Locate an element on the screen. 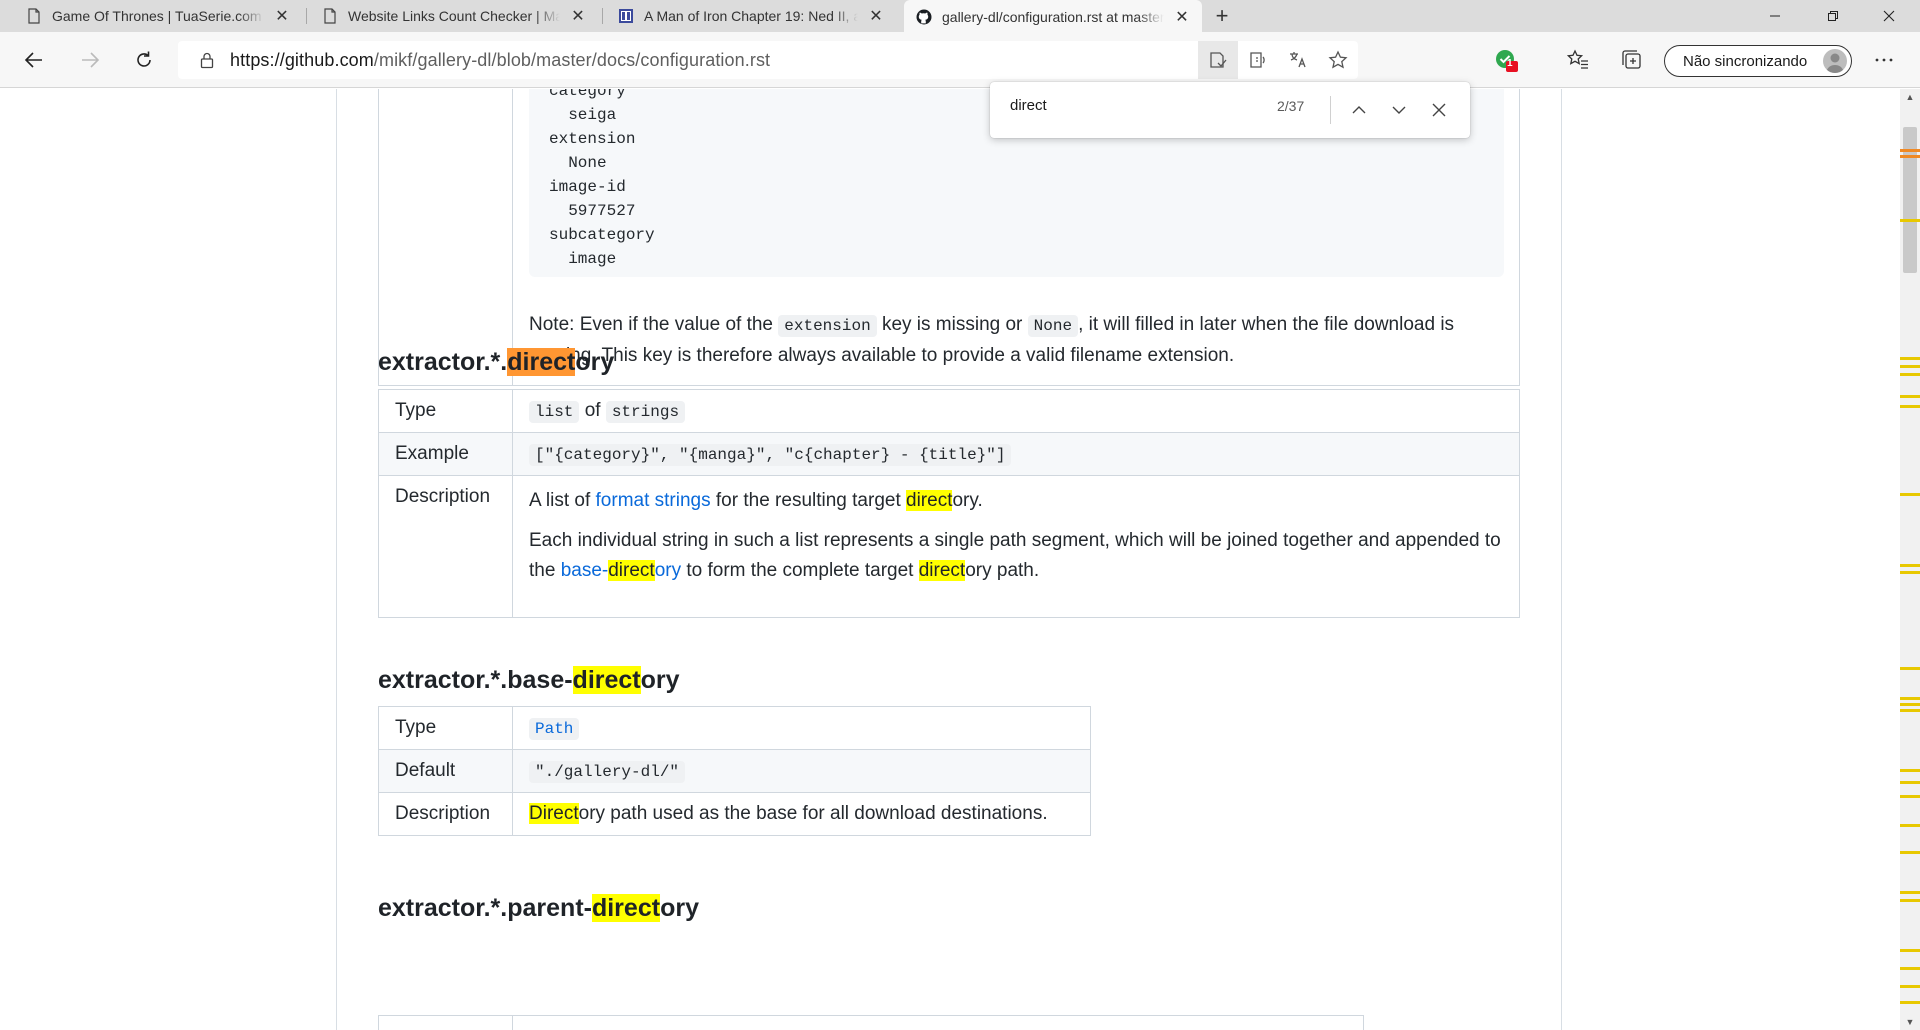 The image size is (1920, 1030). parent-directory-field-table is located at coordinates (871, 1022).